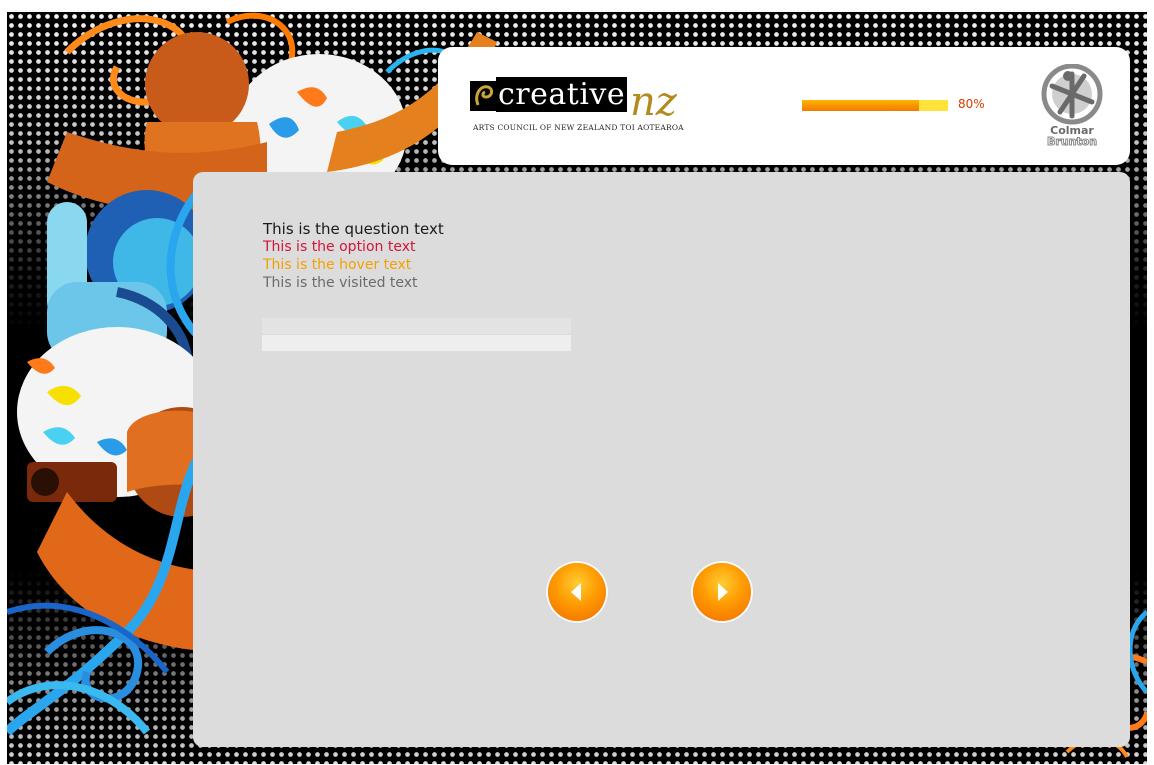  I want to click on logo-tagline: Arts Council of New Zealand Toi Aotearoa, so click(578, 127).